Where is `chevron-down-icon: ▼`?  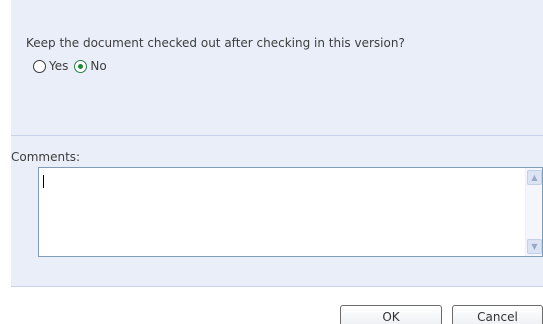
chevron-down-icon: ▼ is located at coordinates (534, 246).